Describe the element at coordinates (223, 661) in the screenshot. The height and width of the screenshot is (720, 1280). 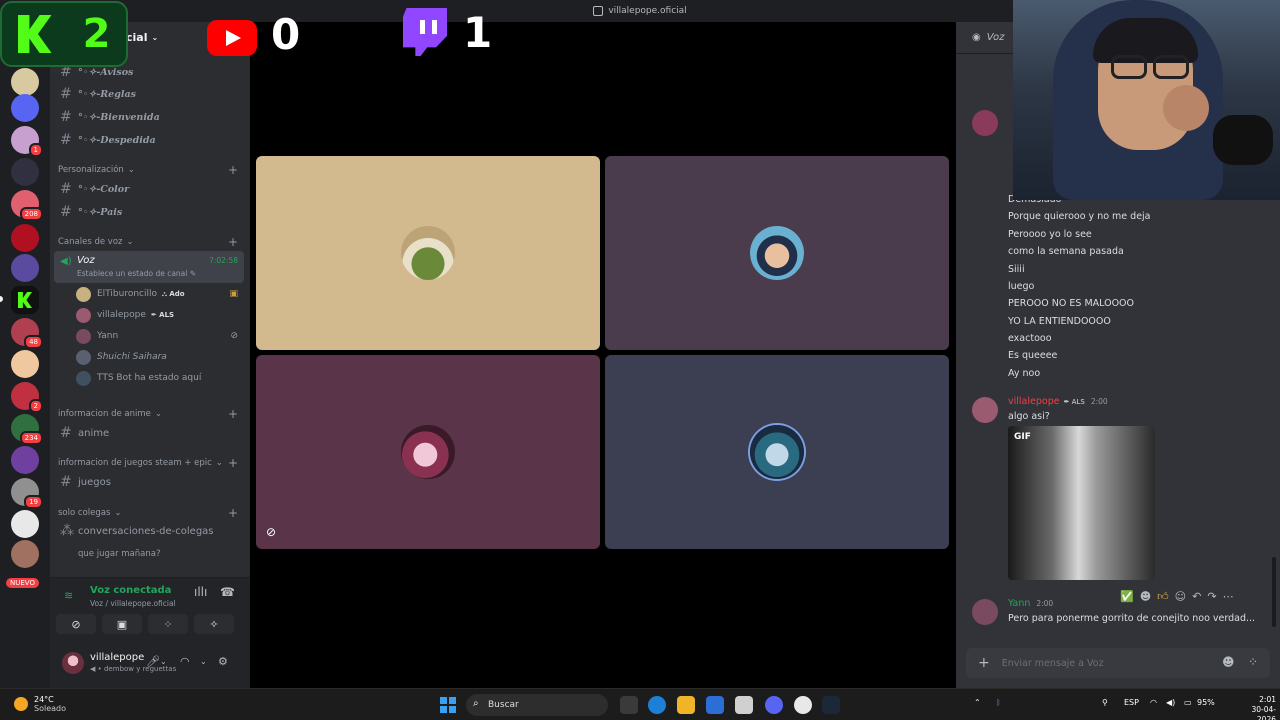
I see `gear-icon: ⚙` at that location.